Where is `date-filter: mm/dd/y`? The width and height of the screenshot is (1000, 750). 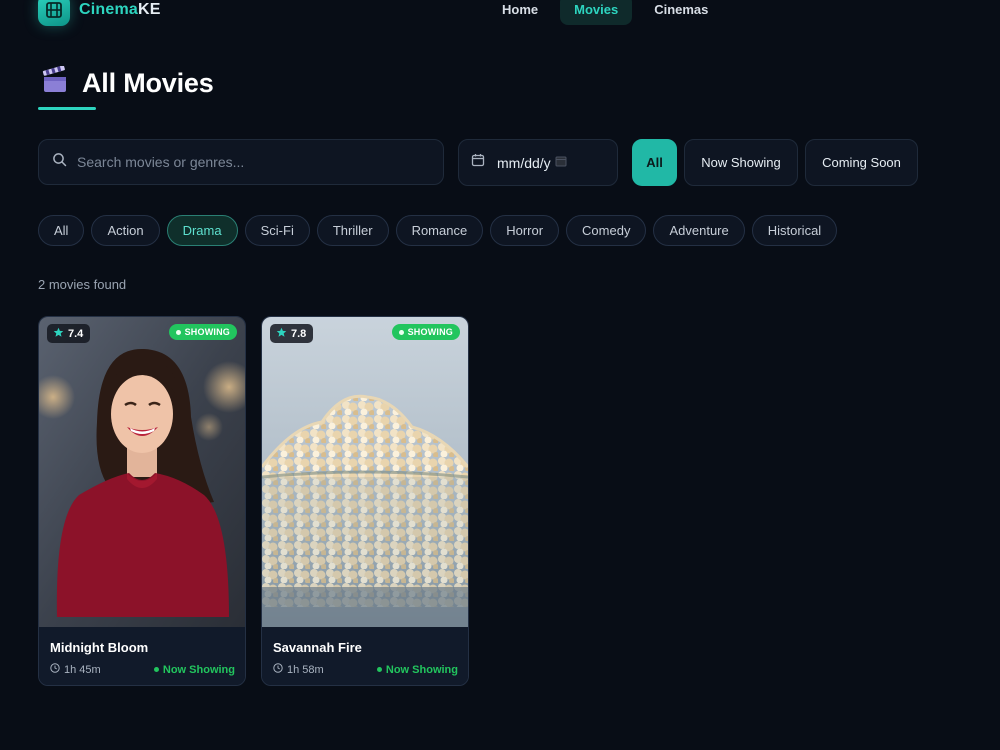
date-filter: mm/dd/y is located at coordinates (538, 162).